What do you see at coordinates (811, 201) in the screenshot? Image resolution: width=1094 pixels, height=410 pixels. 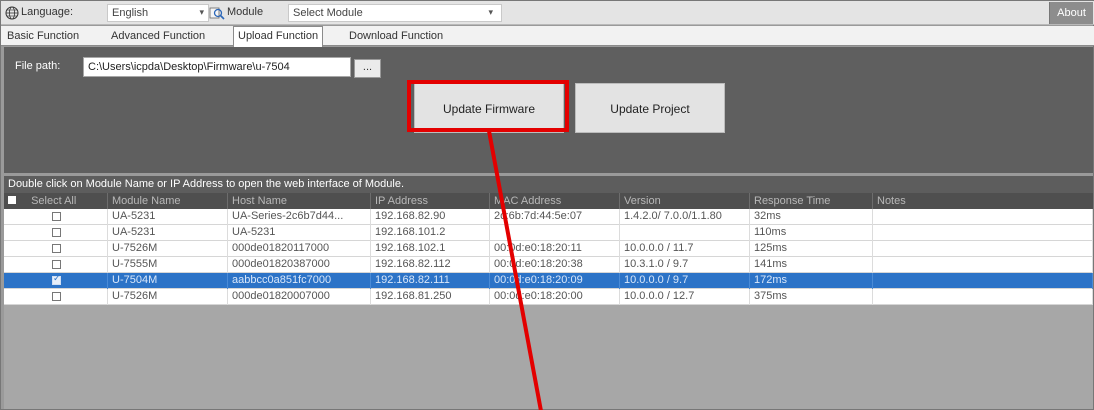 I see `header-response-time: Response Time` at bounding box center [811, 201].